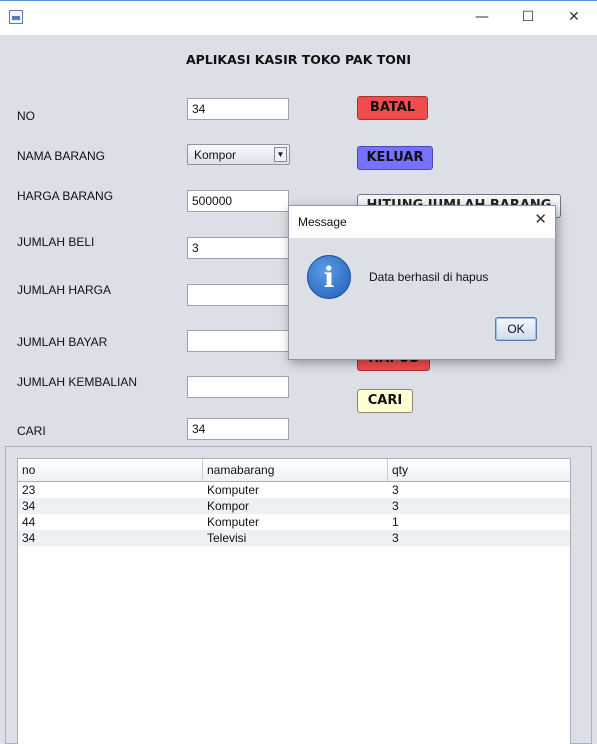 This screenshot has width=597, height=744. I want to click on no-field: 34, so click(238, 109).